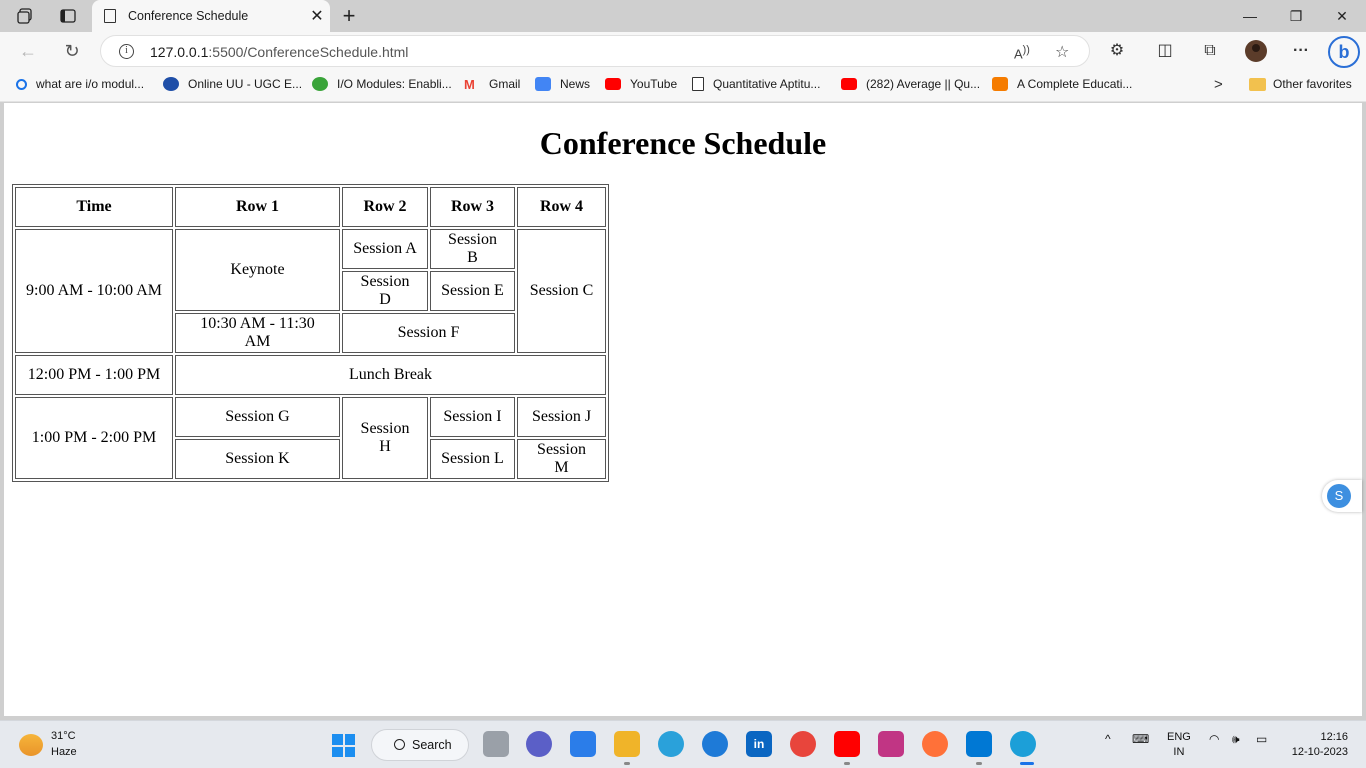 The width and height of the screenshot is (1366, 768). I want to click on task-view-icon, so click(496, 744).